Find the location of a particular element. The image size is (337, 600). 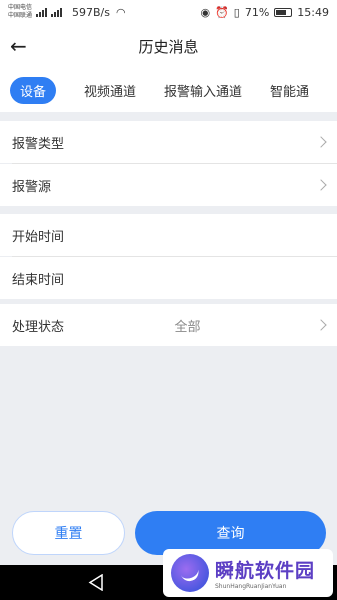

tab-bar: 设备 视频通道 报警输入通道 智能通 is located at coordinates (168, 90).